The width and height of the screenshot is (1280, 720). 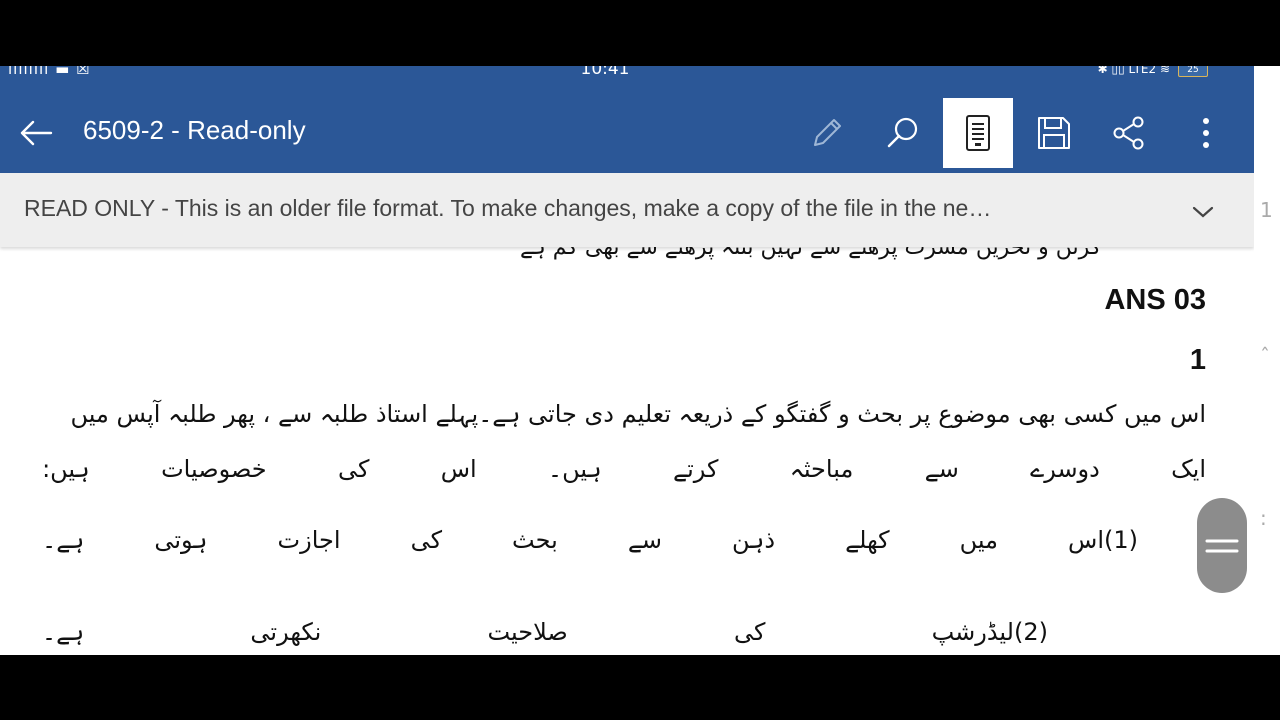 I want to click on drag-handle-icon, so click(x=1222, y=545).